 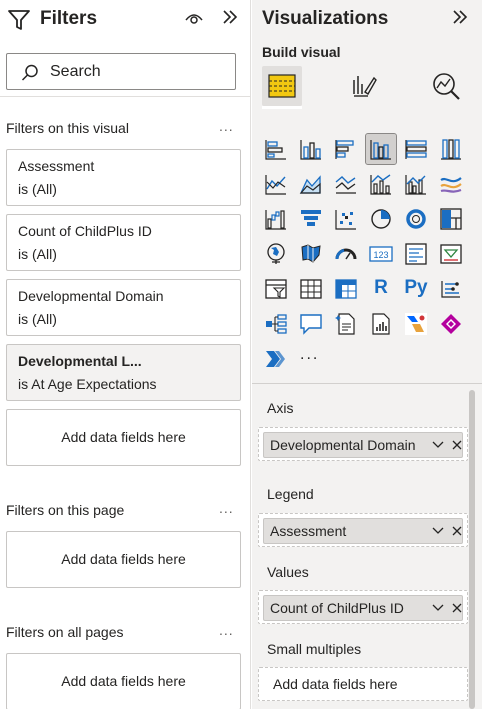 I want to click on qa-speech-bubble-icon, so click(x=311, y=324).